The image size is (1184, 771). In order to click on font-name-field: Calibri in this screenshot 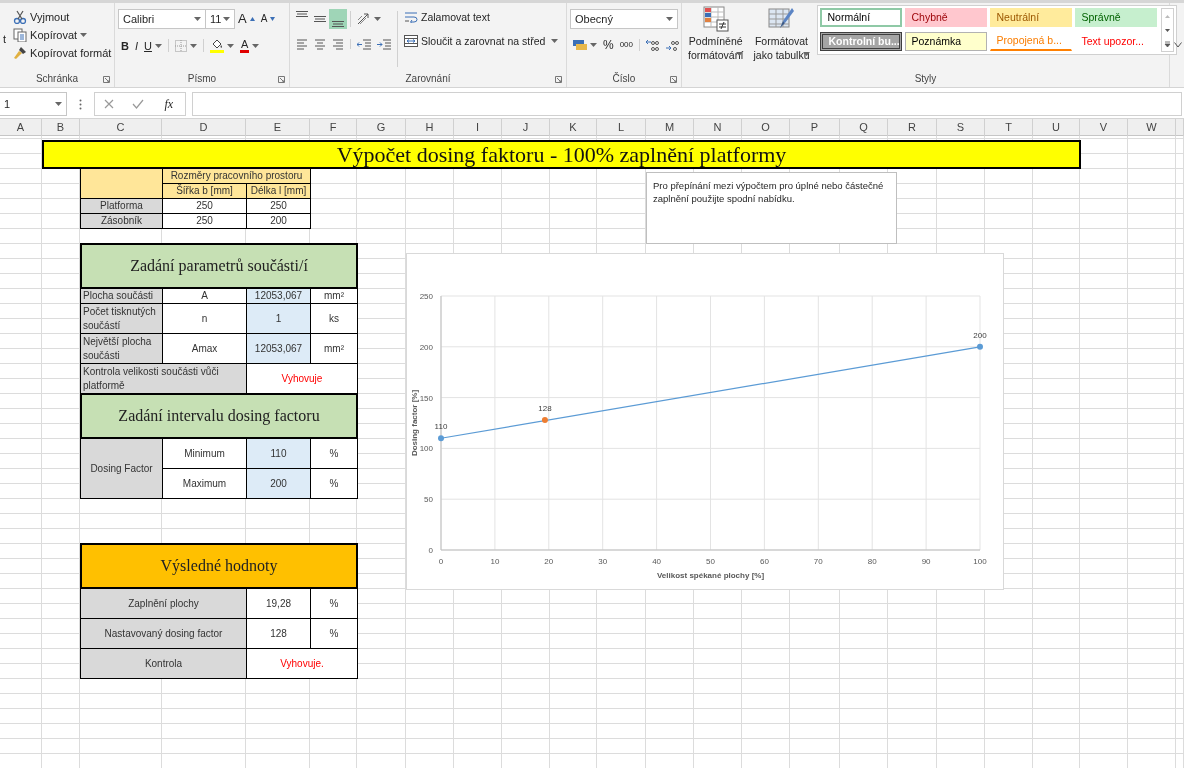, I will do `click(162, 19)`.